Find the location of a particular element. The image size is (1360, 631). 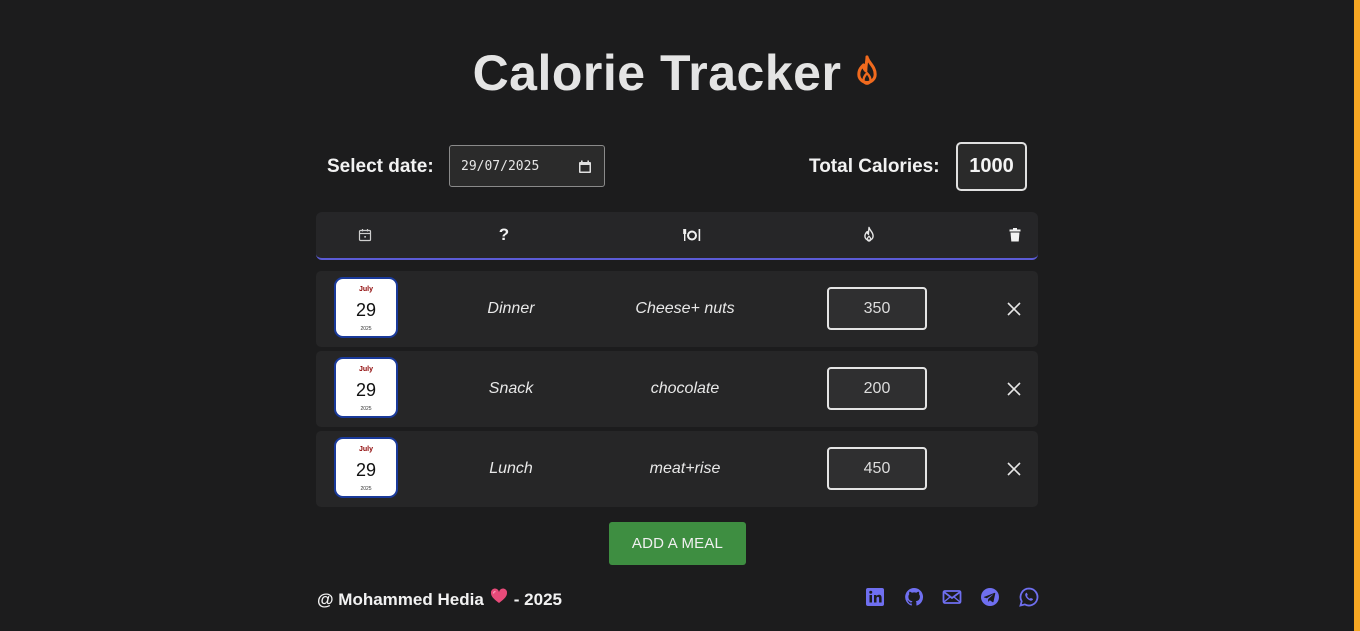

calories-input: 200 is located at coordinates (877, 388).